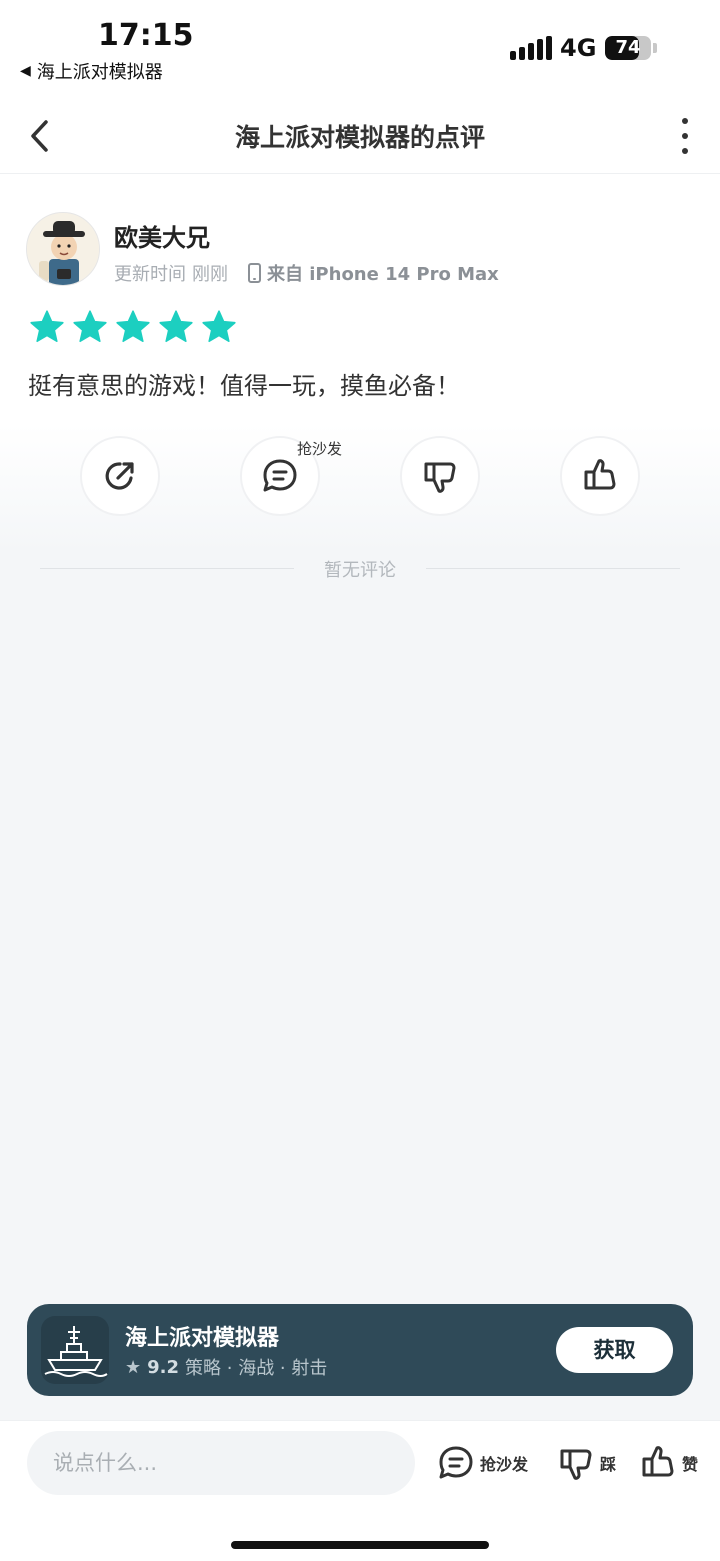  What do you see at coordinates (99, 72) in the screenshot?
I see `back-app-label: 海上派对模拟器` at bounding box center [99, 72].